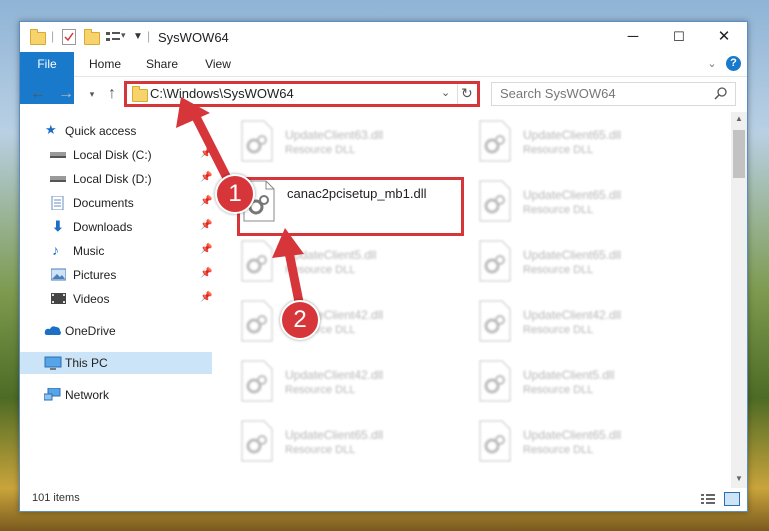 The width and height of the screenshot is (769, 531). I want to click on ribbon-tabs: File Home Share View ⌄ ?, so click(383, 78).